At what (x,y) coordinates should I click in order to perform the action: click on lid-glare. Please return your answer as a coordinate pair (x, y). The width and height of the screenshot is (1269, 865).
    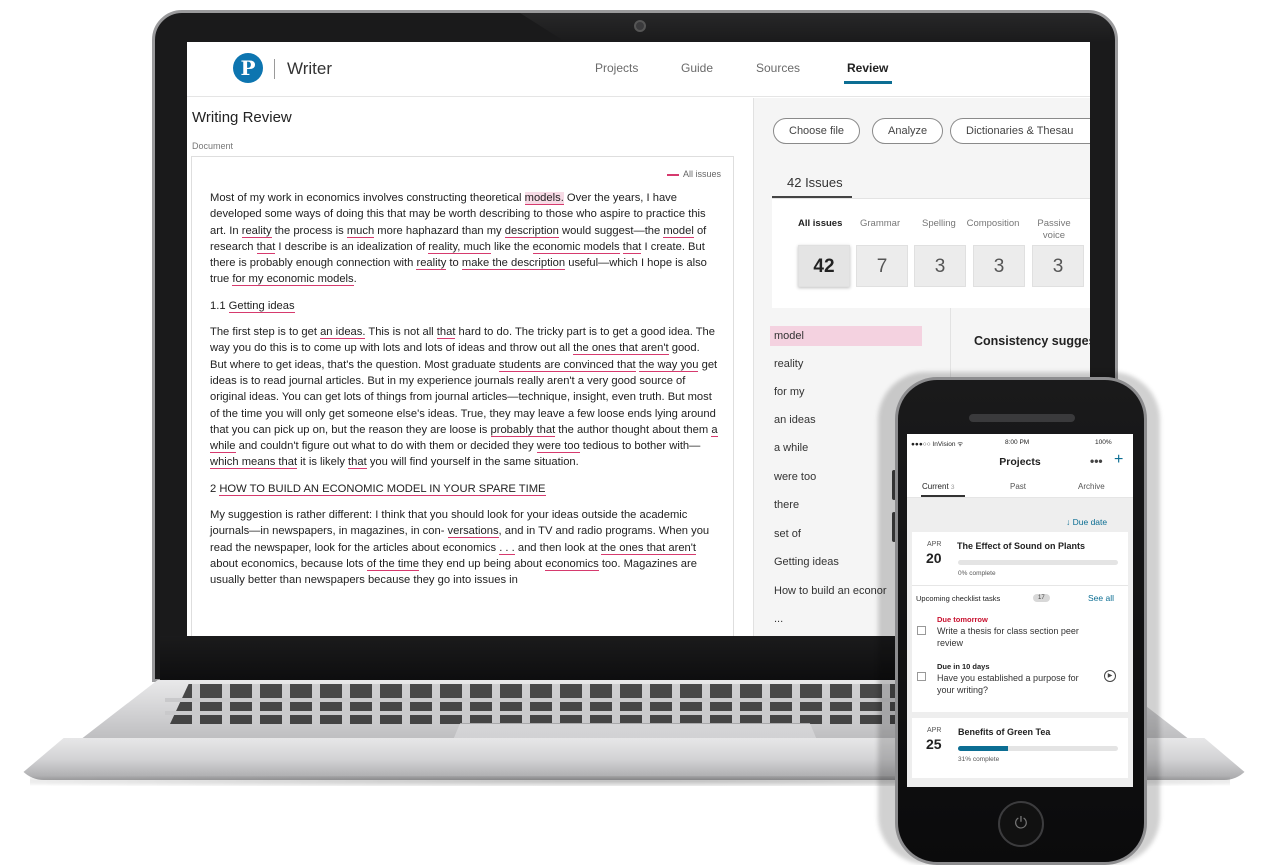
    Looking at the image, I should click on (815, 28).